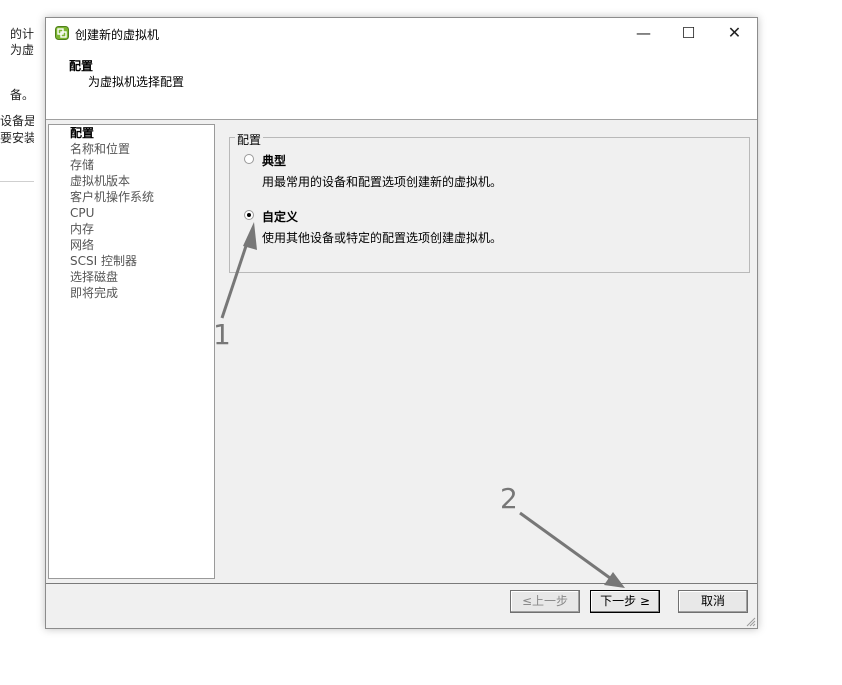  I want to click on custom-radio, so click(249, 215).